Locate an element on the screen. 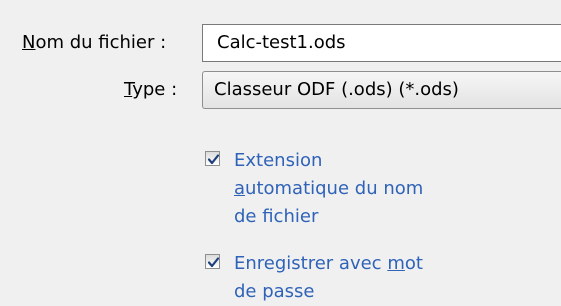 This screenshot has width=561, height=306. filename-input: Calc-test1.ods is located at coordinates (381, 43).